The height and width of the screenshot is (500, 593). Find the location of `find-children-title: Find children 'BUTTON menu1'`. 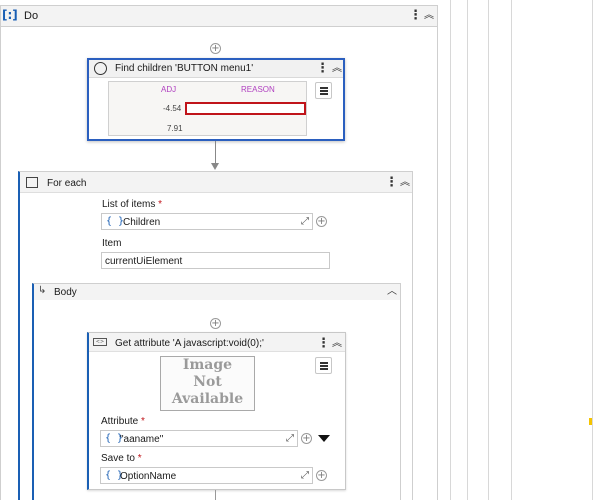

find-children-title: Find children 'BUTTON menu1' is located at coordinates (184, 68).